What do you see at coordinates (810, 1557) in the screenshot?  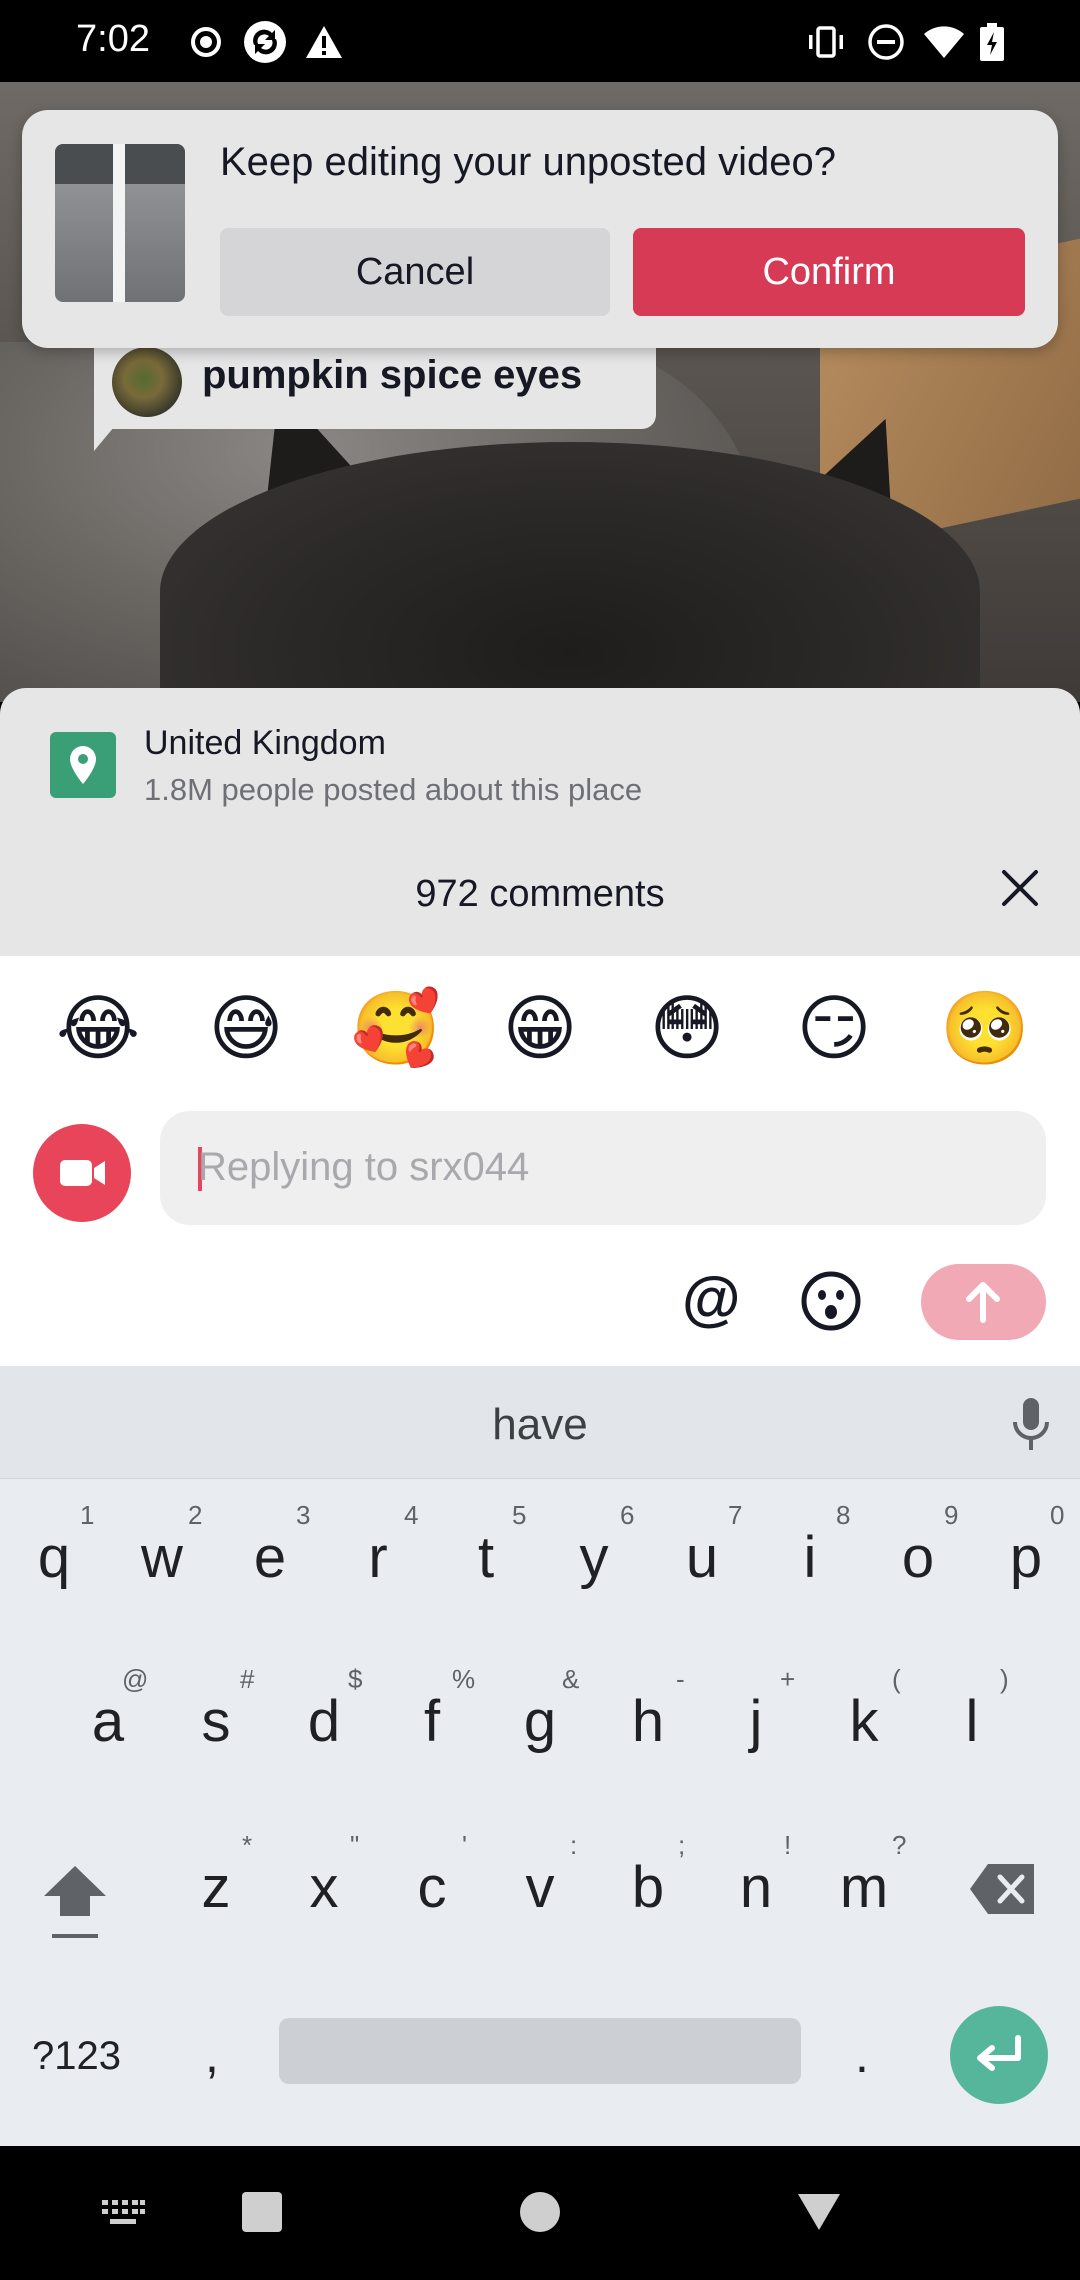 I see `key-i: i` at bounding box center [810, 1557].